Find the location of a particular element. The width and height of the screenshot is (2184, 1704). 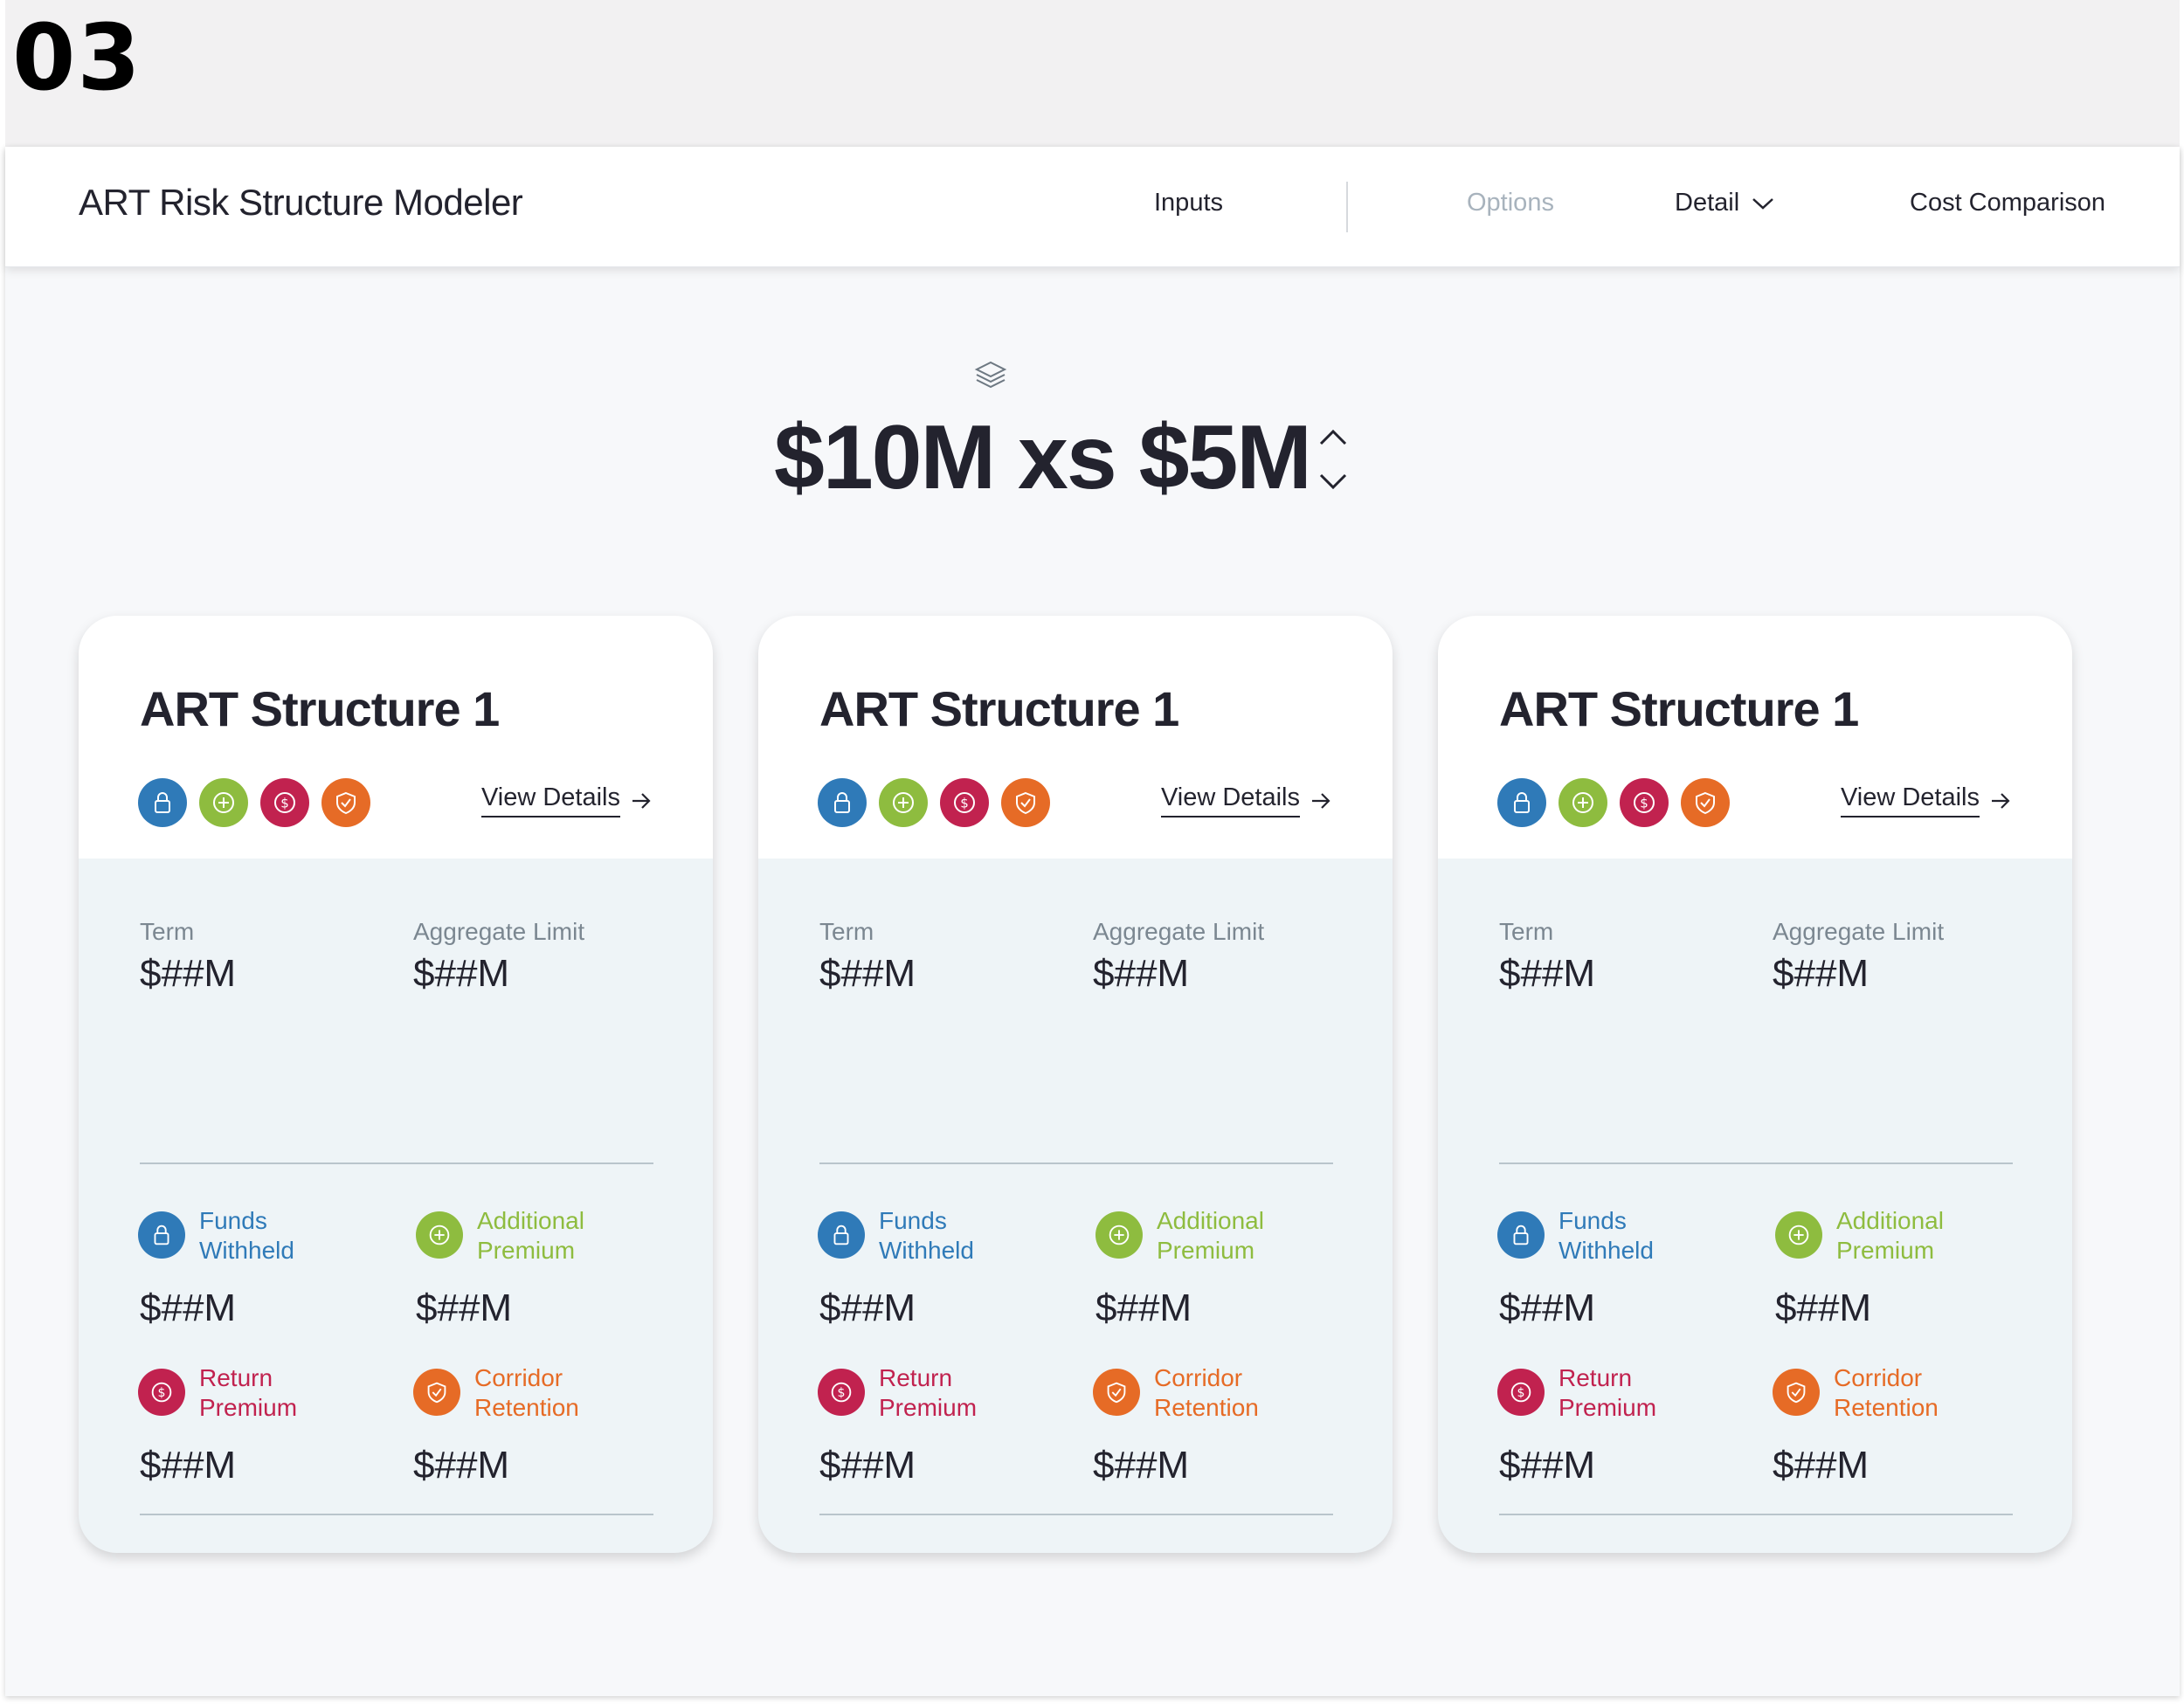

chevron-up-icon is located at coordinates (1333, 437).